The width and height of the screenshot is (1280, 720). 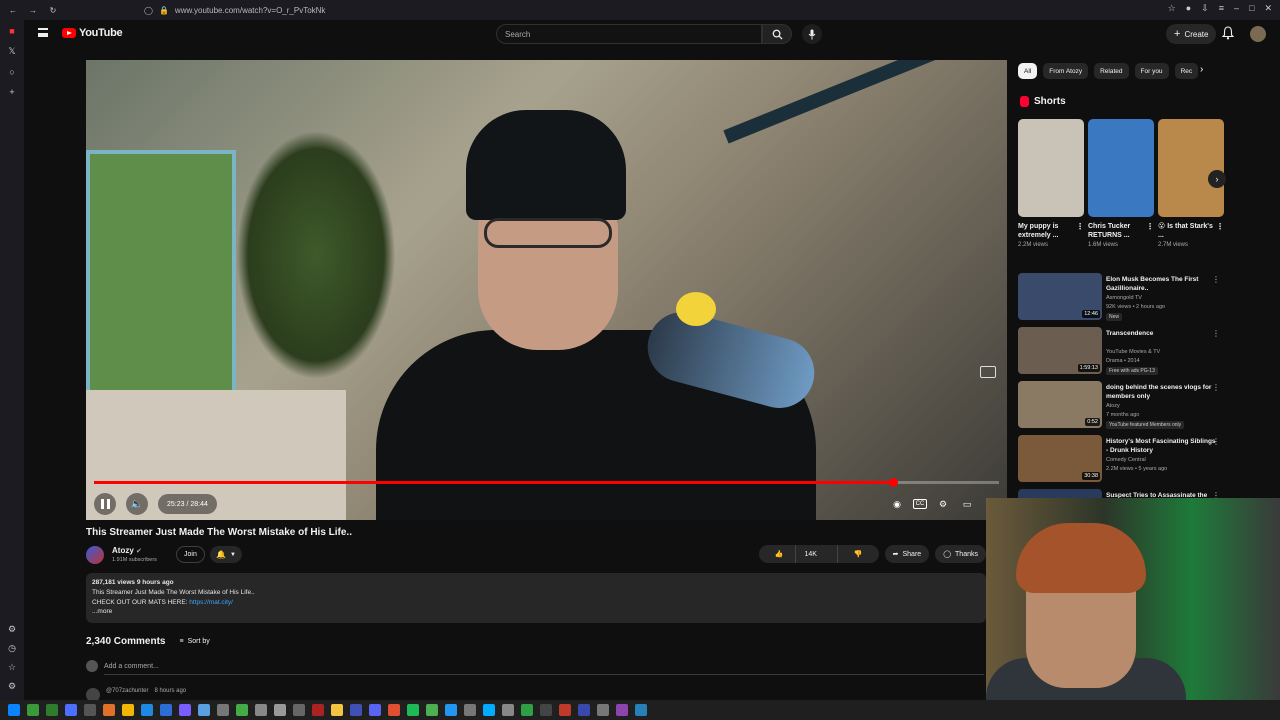 What do you see at coordinates (633, 34) in the screenshot?
I see `search-input` at bounding box center [633, 34].